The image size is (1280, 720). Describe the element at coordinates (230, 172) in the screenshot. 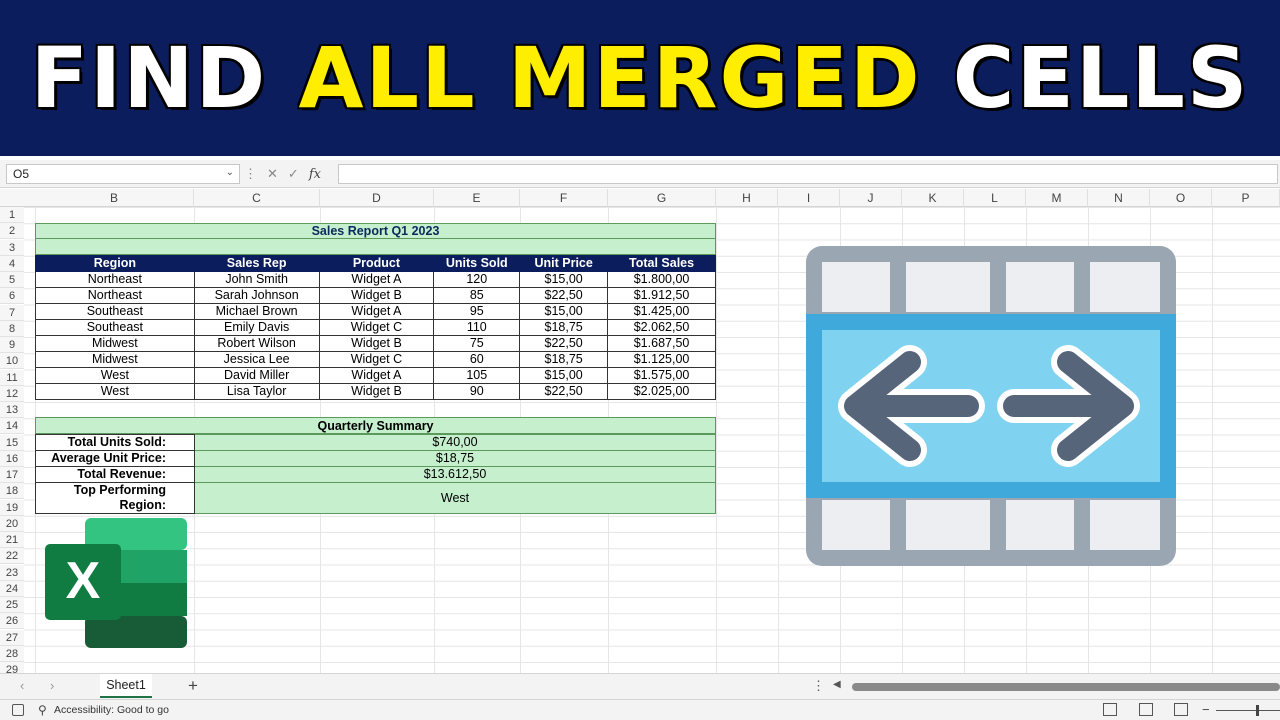

I see `chevron-down-icon: ⌄` at that location.